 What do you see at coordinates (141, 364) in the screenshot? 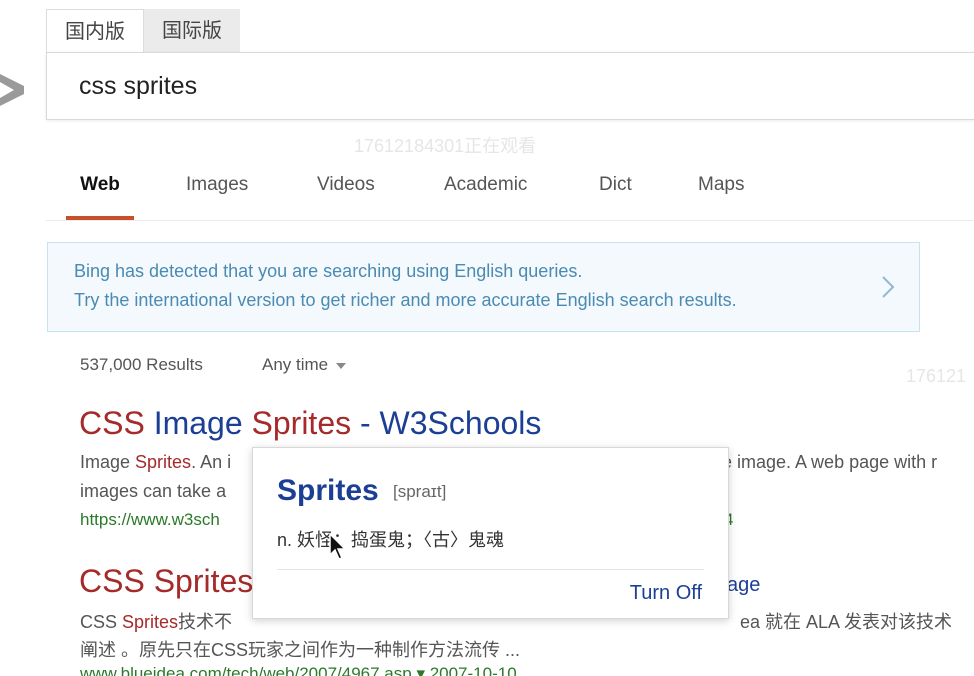
I see `results-count: 537,000 Results` at bounding box center [141, 364].